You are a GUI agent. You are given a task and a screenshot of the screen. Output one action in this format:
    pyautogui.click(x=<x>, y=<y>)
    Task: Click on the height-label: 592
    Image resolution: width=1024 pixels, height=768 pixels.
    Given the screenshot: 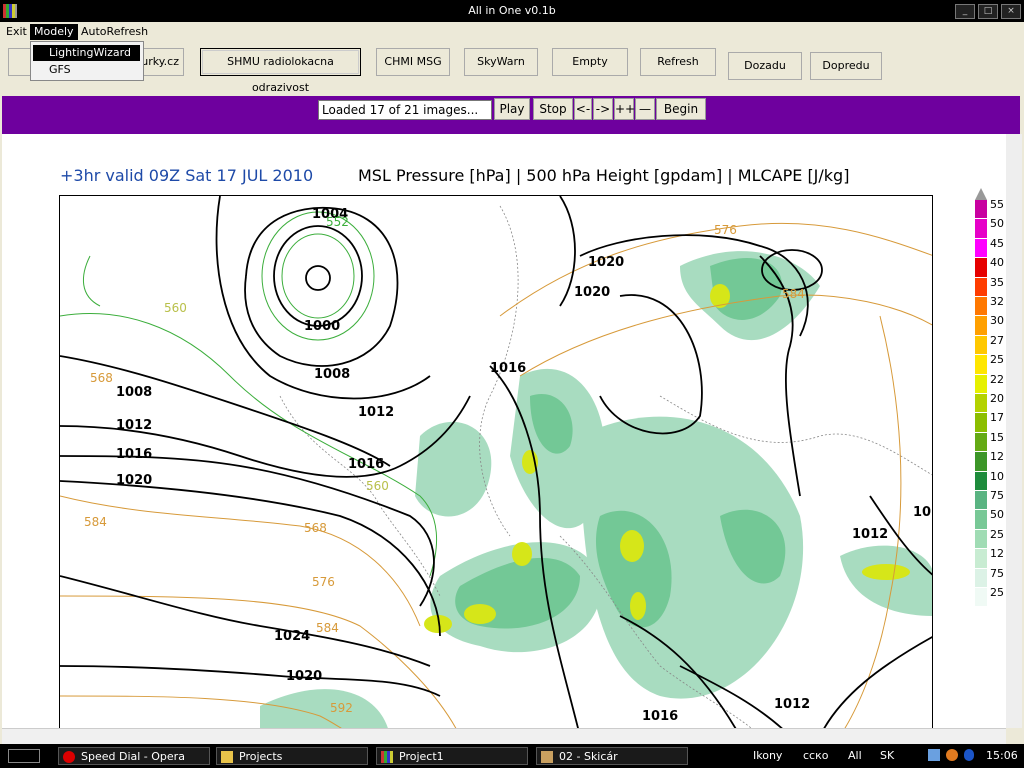 What is the action you would take?
    pyautogui.click(x=341, y=708)
    